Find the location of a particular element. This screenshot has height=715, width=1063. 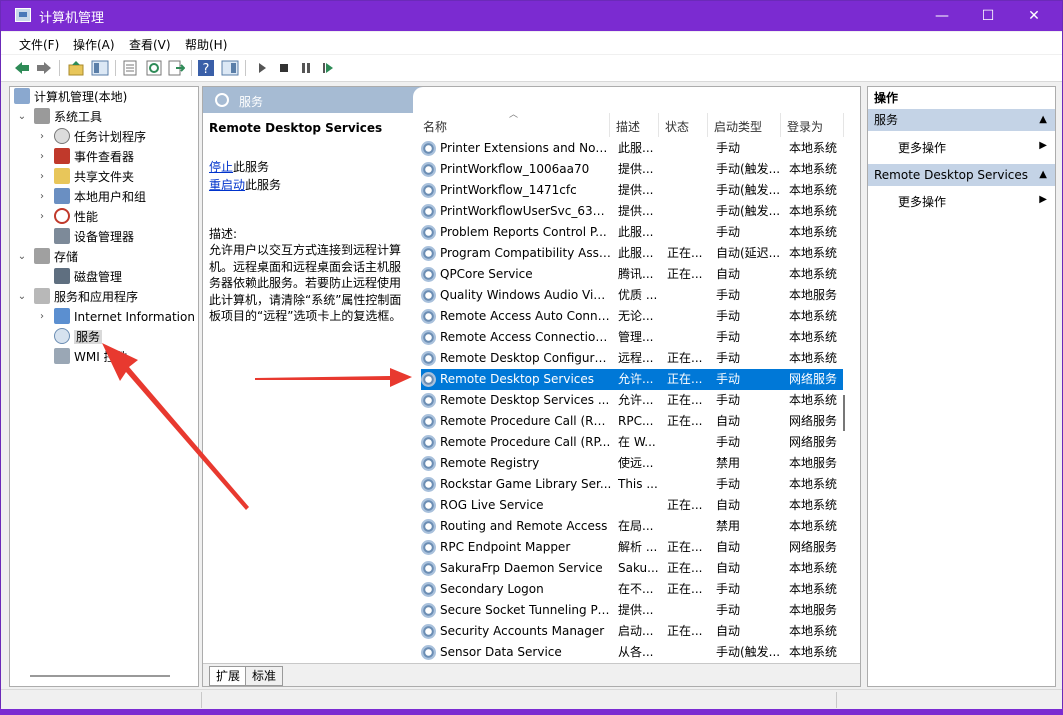

right-pointing-arrow is located at coordinates (333, 377).